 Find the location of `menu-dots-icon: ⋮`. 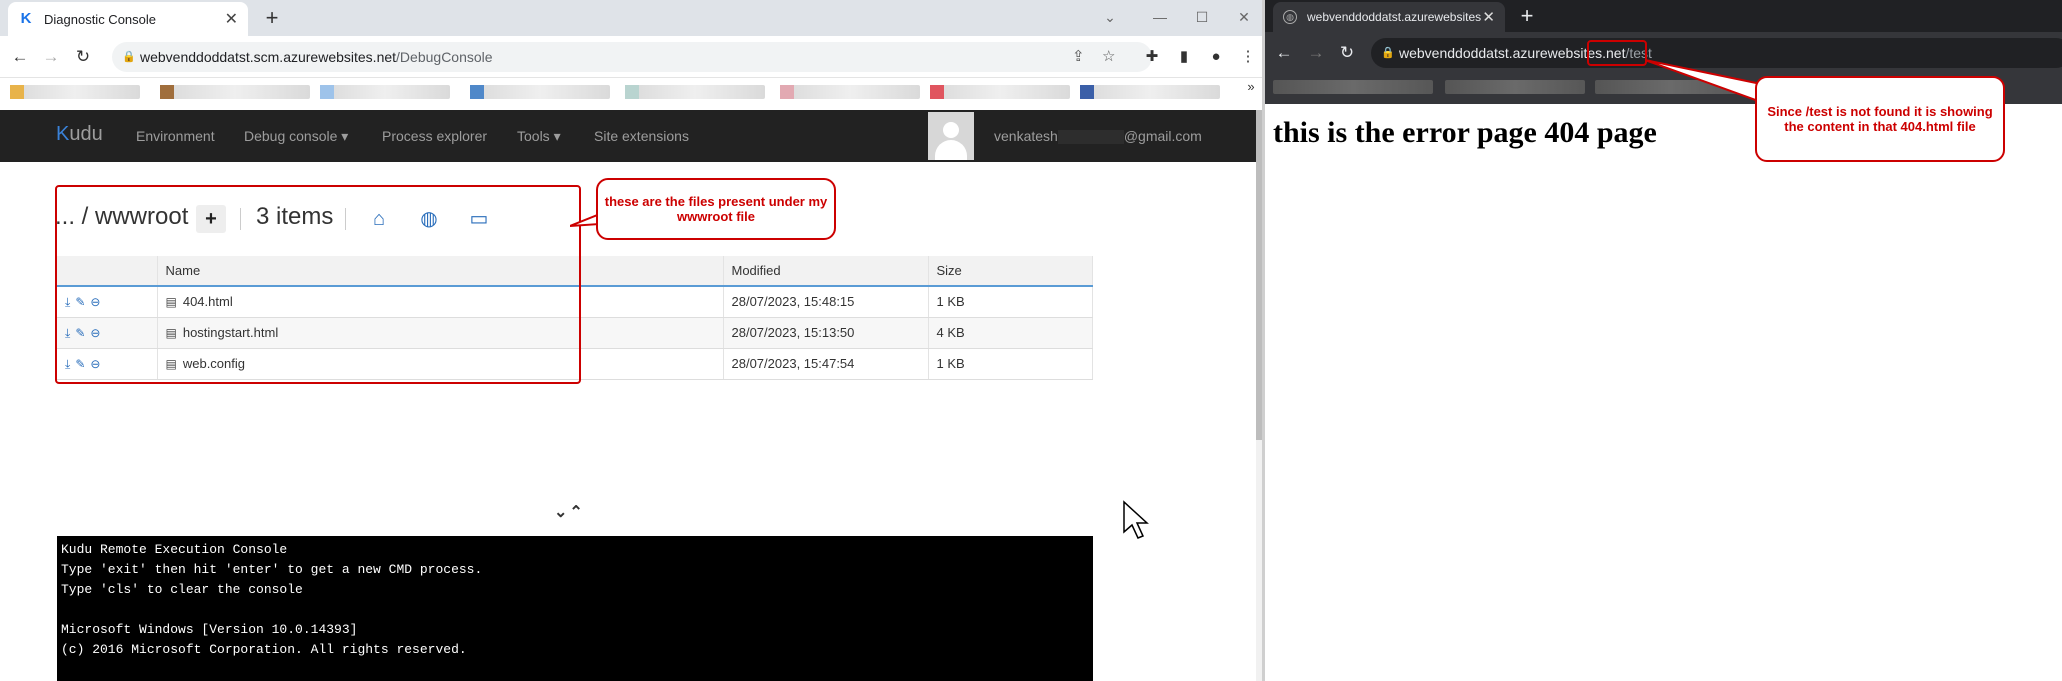

menu-dots-icon: ⋮ is located at coordinates (1248, 57).